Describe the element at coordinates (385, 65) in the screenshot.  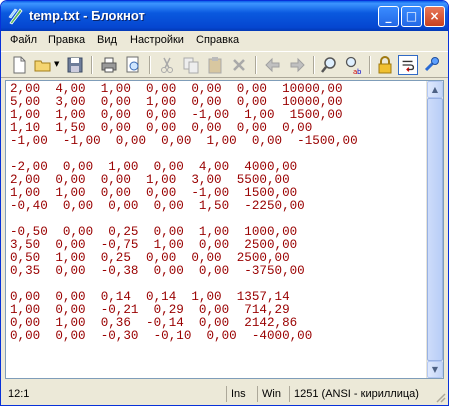
I see `lock-icon` at that location.